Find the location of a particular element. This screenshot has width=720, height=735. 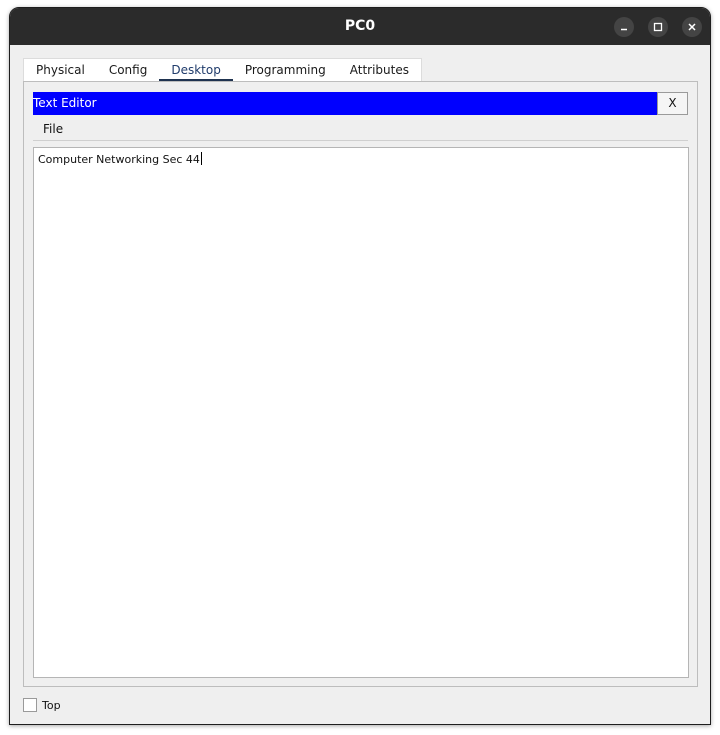

close-window-button is located at coordinates (692, 27).